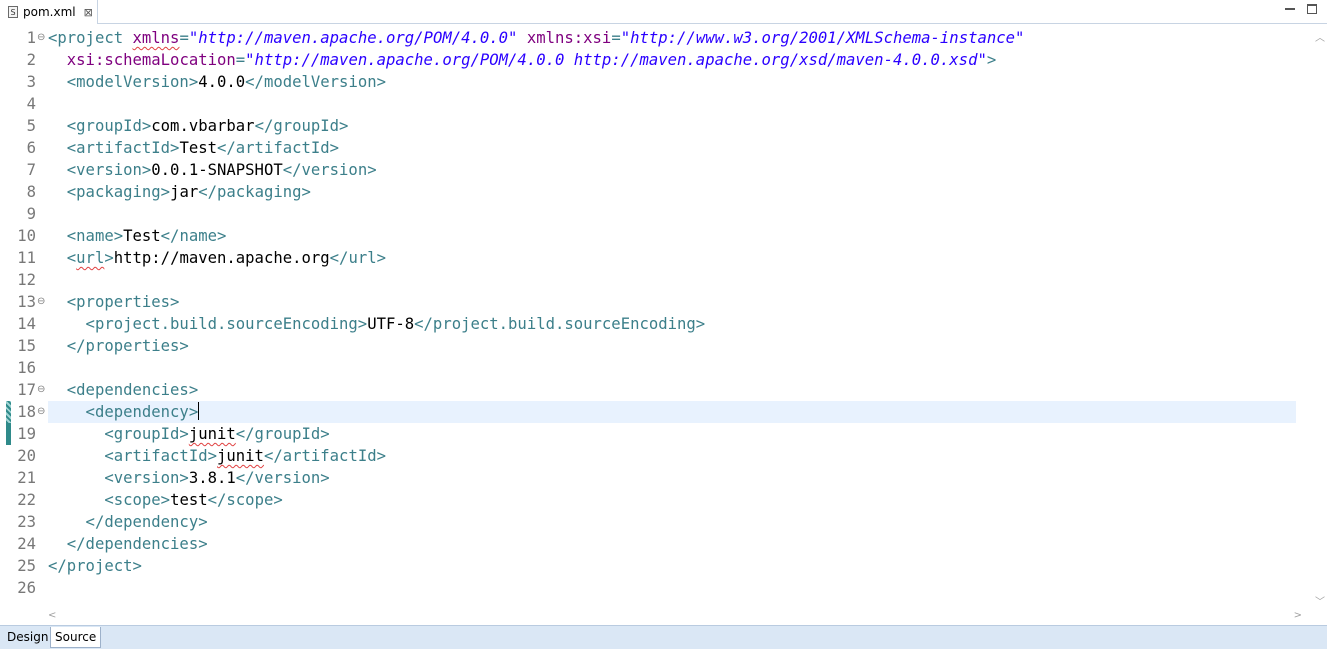 The width and height of the screenshot is (1327, 649). What do you see at coordinates (656, 456) in the screenshot?
I see `code-line: 20 <artifactId>junit</artifactId>` at bounding box center [656, 456].